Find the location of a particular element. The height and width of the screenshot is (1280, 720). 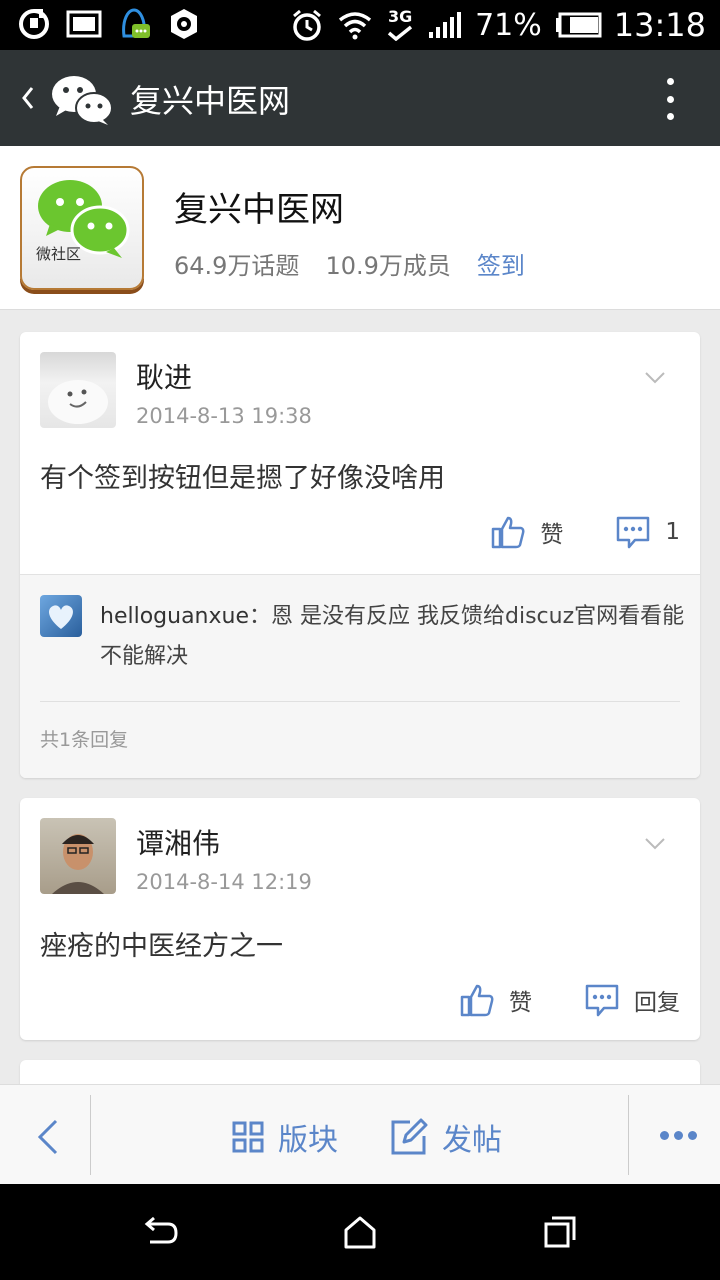

wechat-bubbles-icon is located at coordinates (84, 219).